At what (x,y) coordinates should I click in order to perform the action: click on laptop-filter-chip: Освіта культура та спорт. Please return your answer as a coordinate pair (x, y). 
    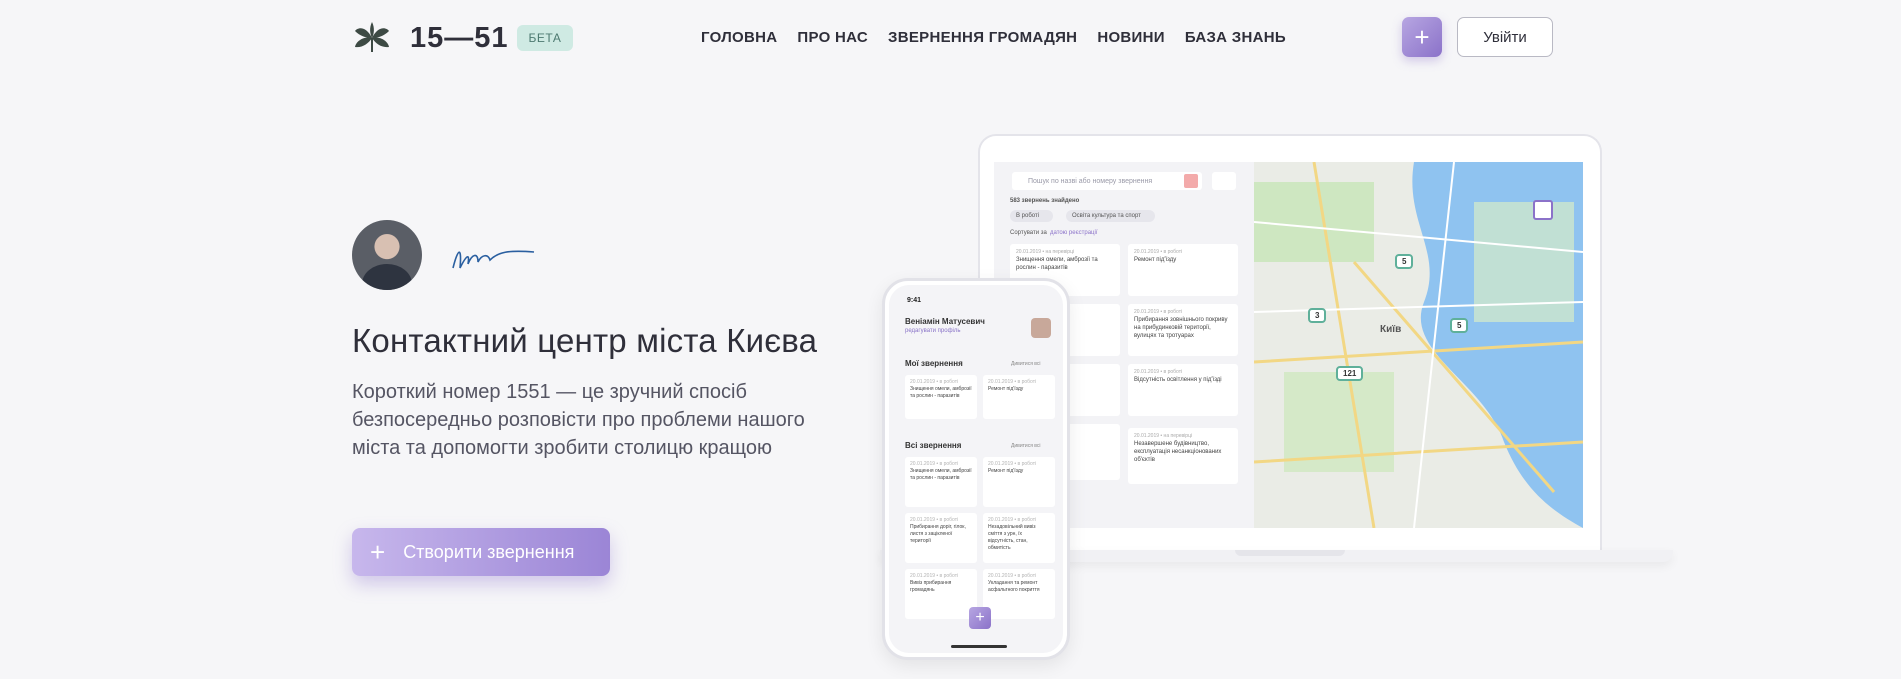
    Looking at the image, I should click on (1110, 216).